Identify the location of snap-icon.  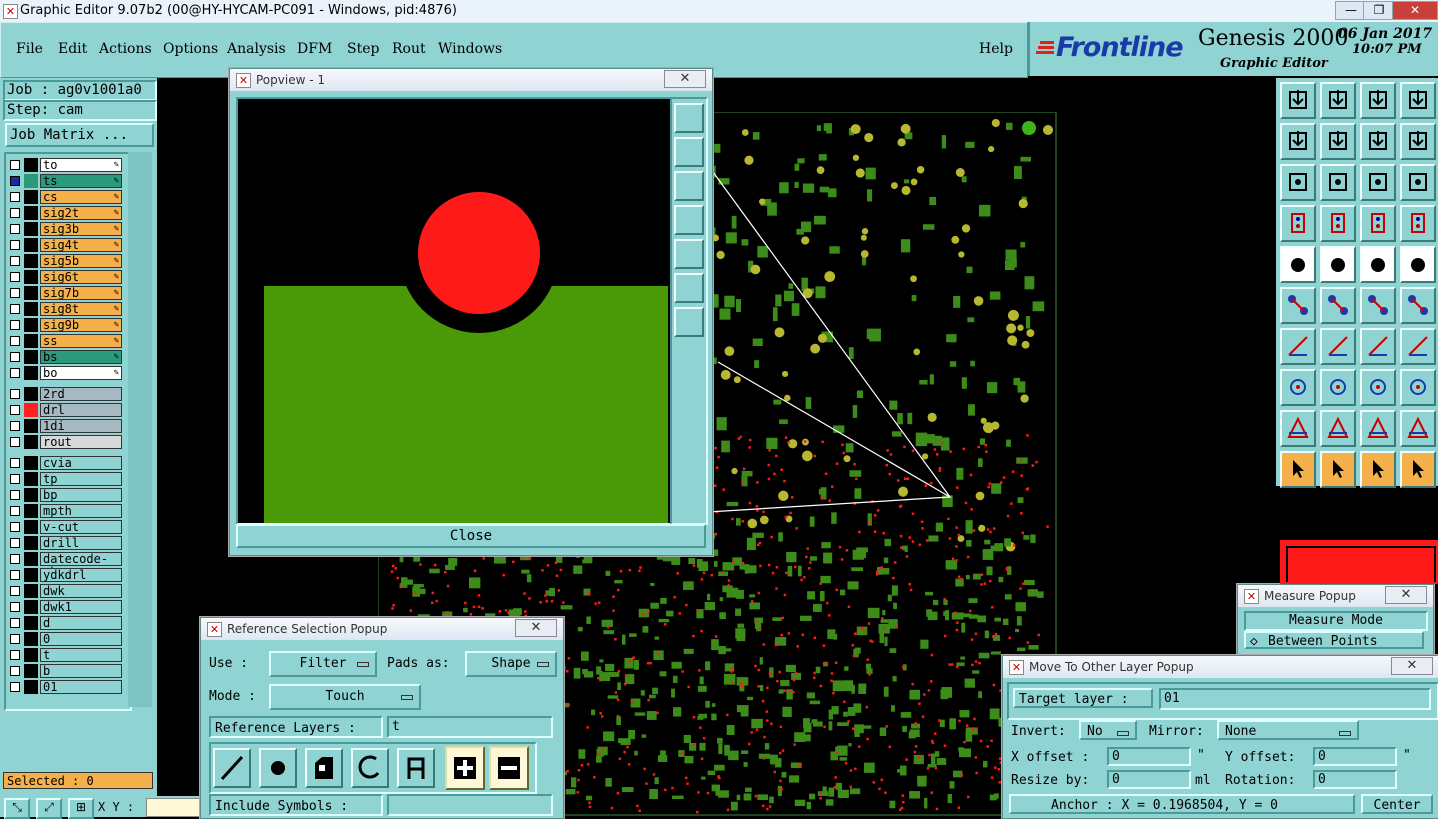
(1338, 264).